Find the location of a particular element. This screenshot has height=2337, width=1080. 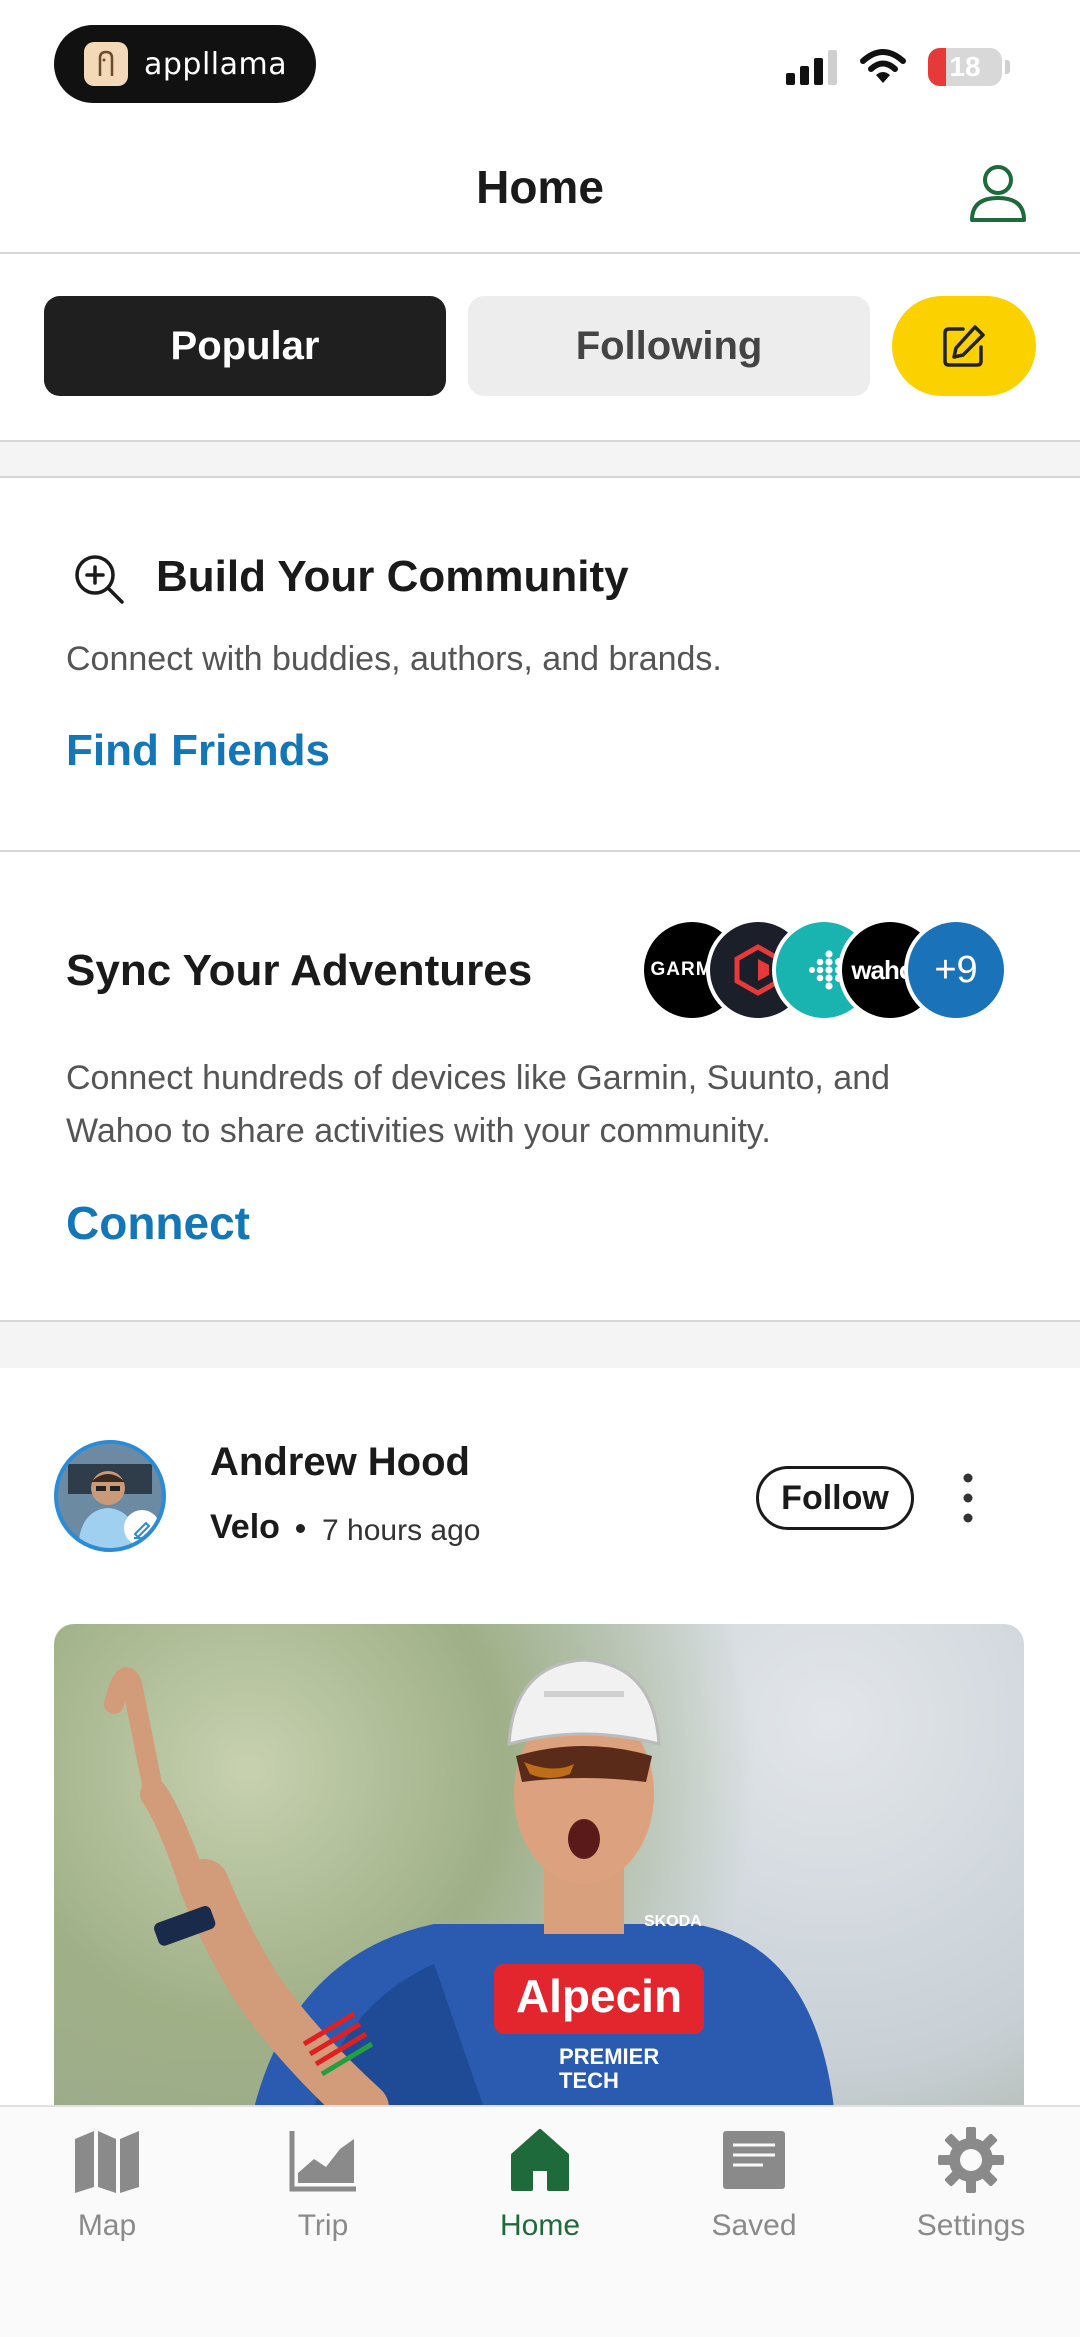

tab-following: Following is located at coordinates (669, 346).